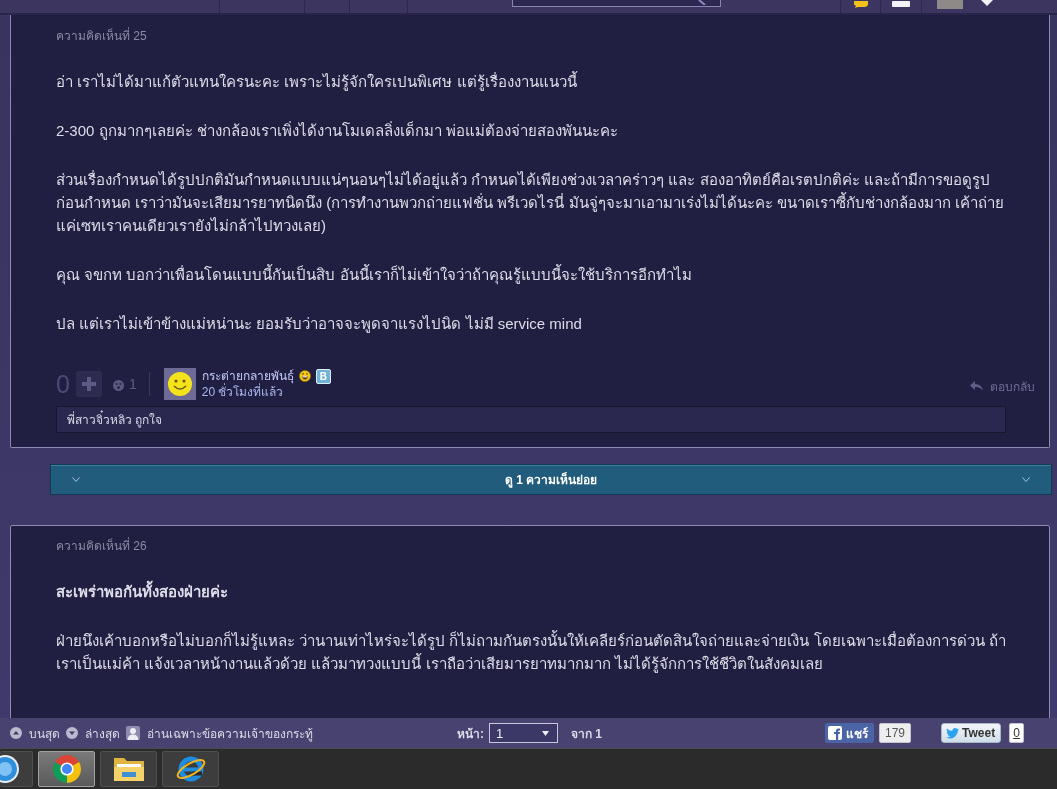 The image size is (1057, 789). I want to click on grin-emoji-icon, so click(304, 376).